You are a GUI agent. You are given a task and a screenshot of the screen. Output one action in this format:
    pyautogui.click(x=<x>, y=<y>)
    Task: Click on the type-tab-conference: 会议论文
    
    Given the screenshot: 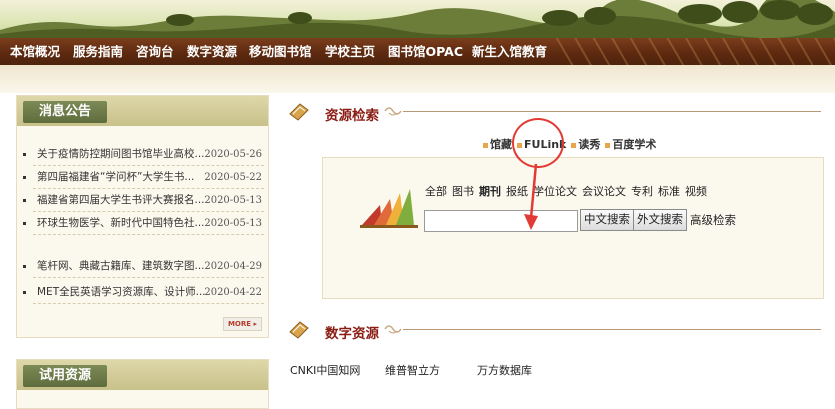 What is the action you would take?
    pyautogui.click(x=604, y=191)
    